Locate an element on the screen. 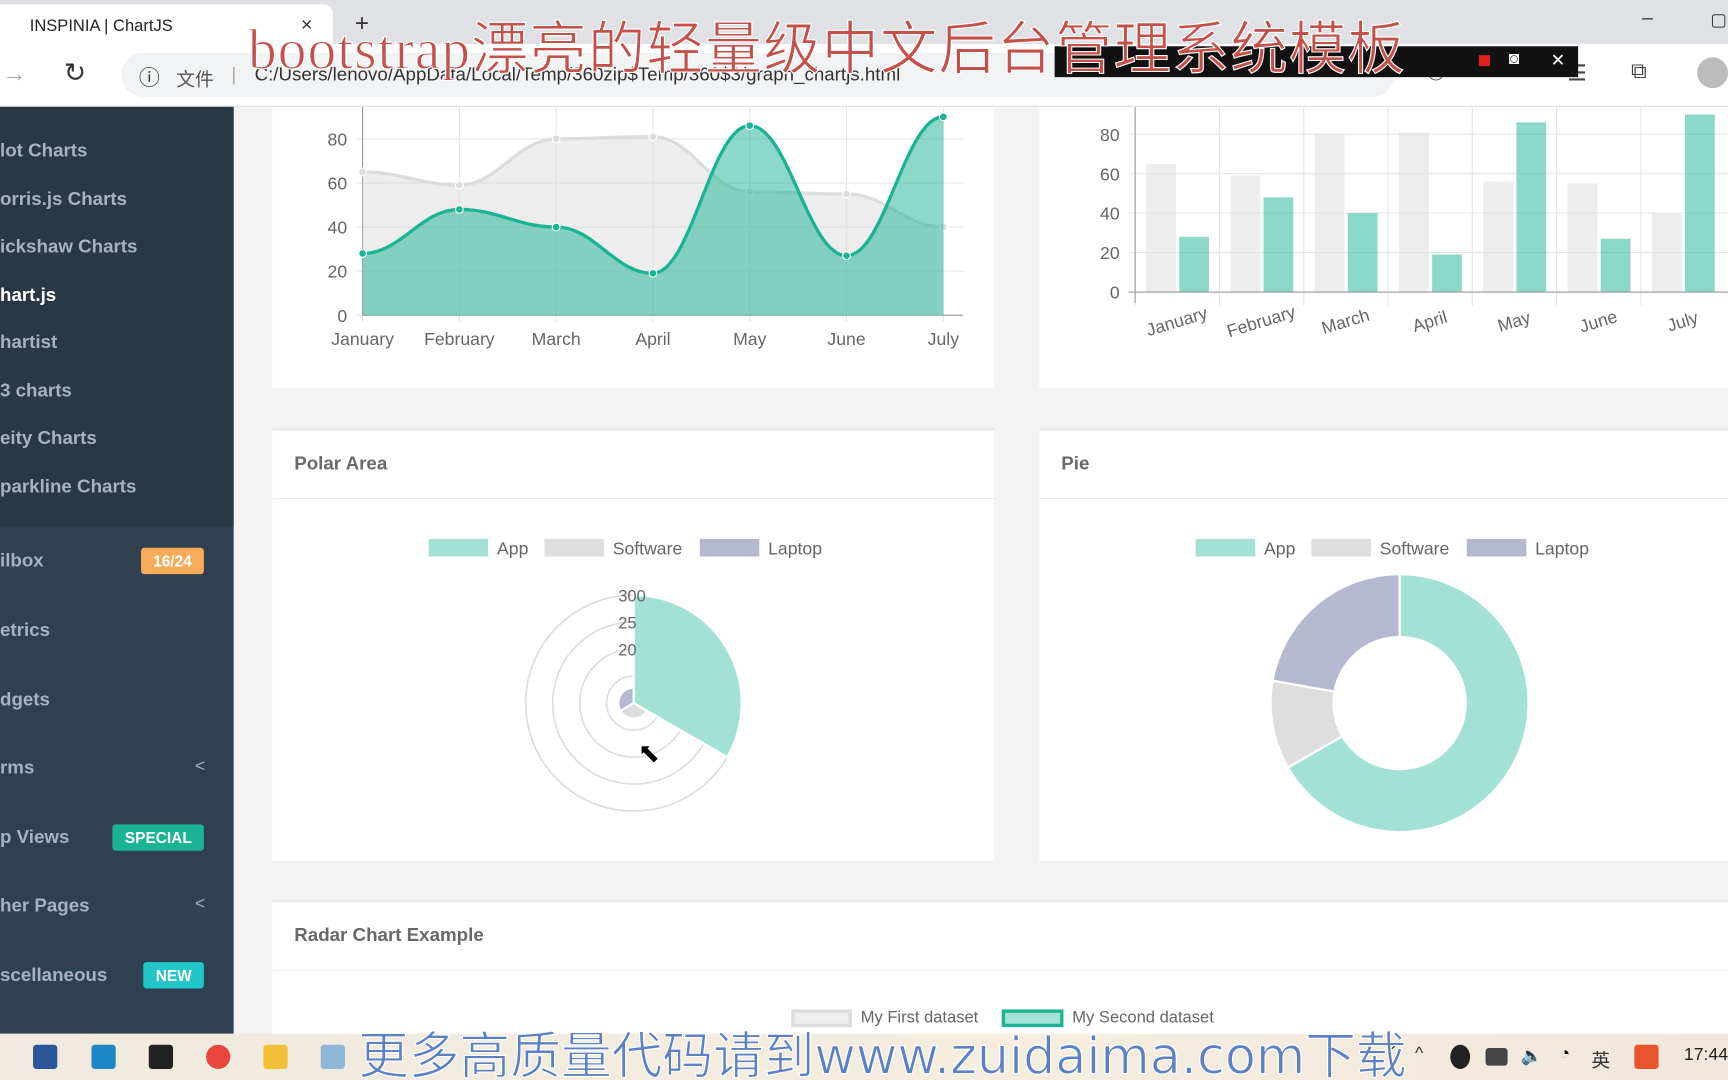 The width and height of the screenshot is (1728, 1080). sidebar-item-sparkline-charts: parkline Charts is located at coordinates (68, 487).